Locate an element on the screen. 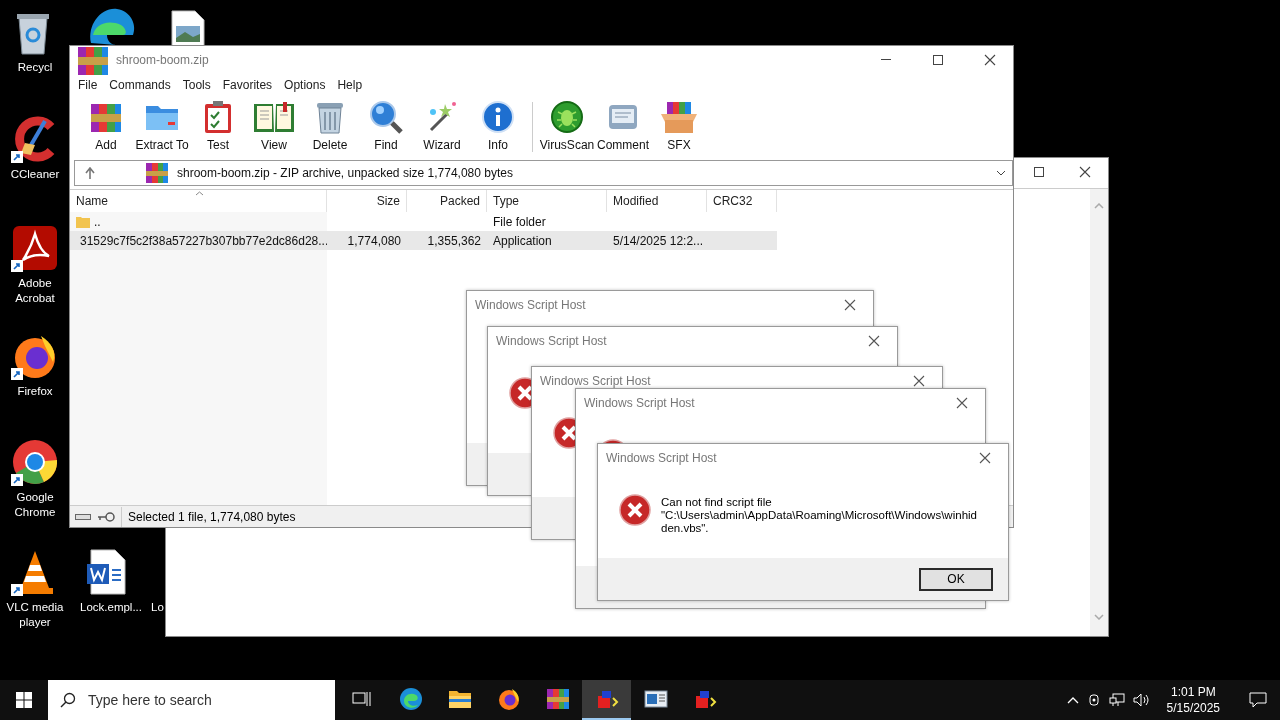 The image size is (1280, 720). drive-icon is located at coordinates (83, 516).